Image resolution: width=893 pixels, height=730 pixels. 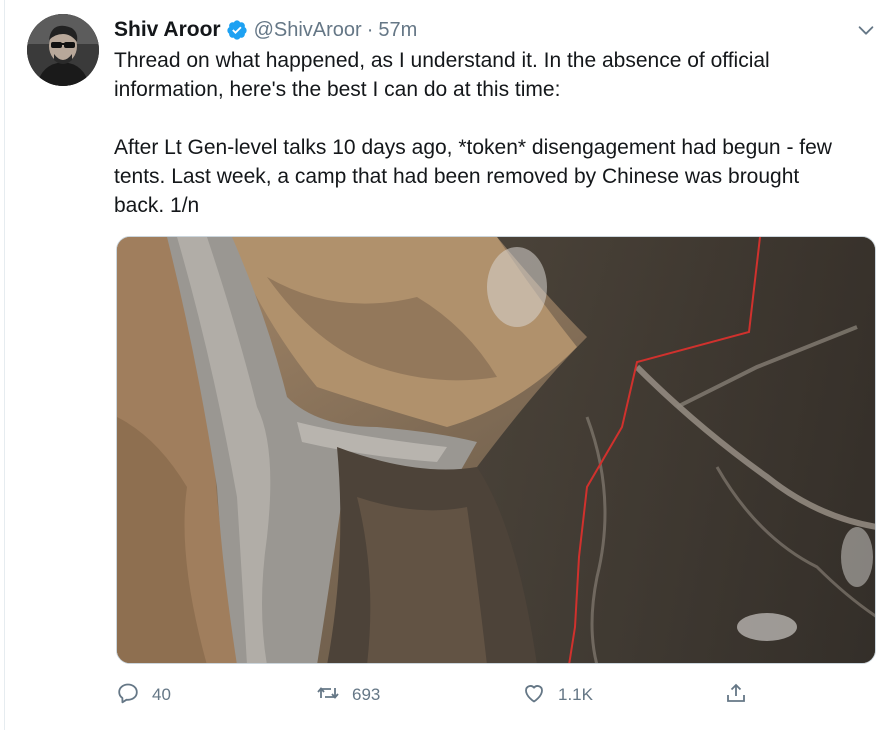 I want to click on author-name: Shiv Aroor, so click(x=167, y=30).